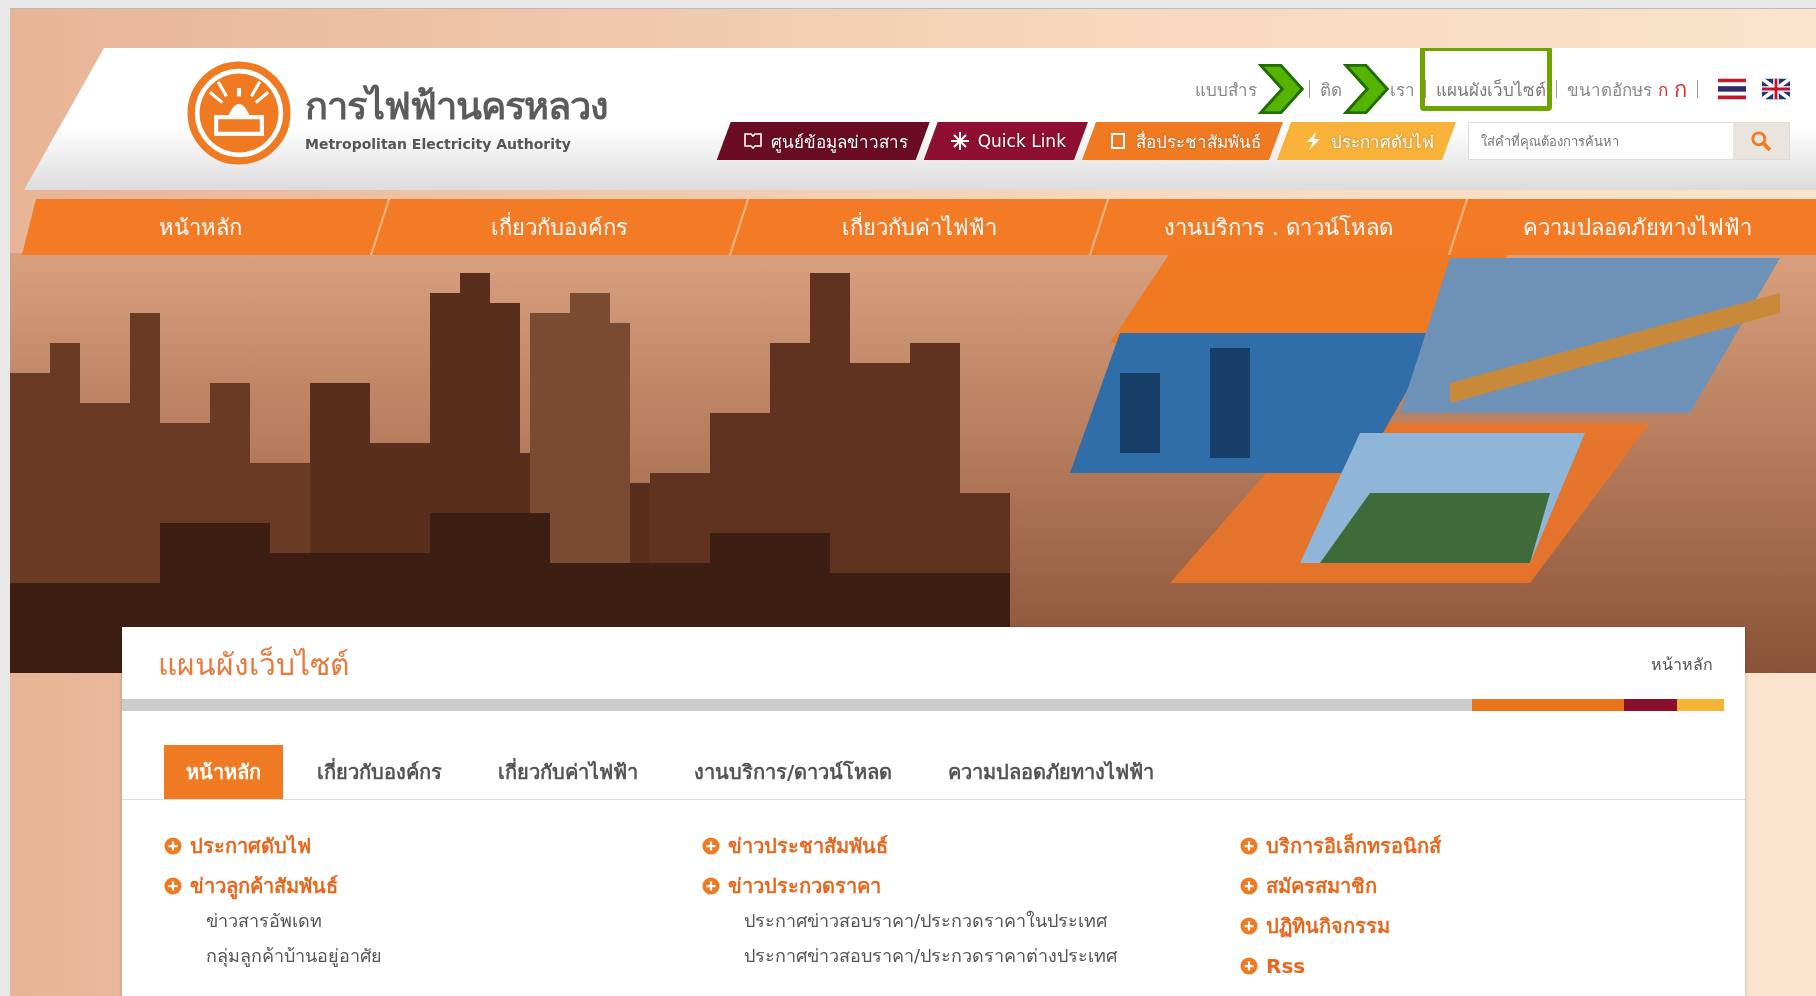 This screenshot has width=1816, height=996. I want to click on sitemap-link: ข่าวประชาสัมพันธ์, so click(808, 846).